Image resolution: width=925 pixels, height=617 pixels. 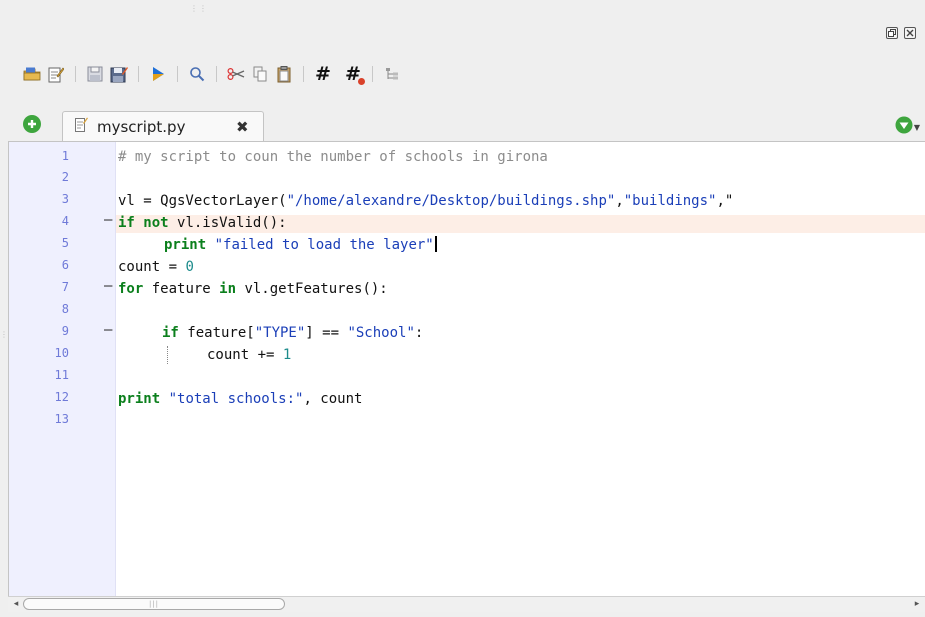 What do you see at coordinates (4, 338) in the screenshot?
I see `left-splitter-handle: ⋮` at bounding box center [4, 338].